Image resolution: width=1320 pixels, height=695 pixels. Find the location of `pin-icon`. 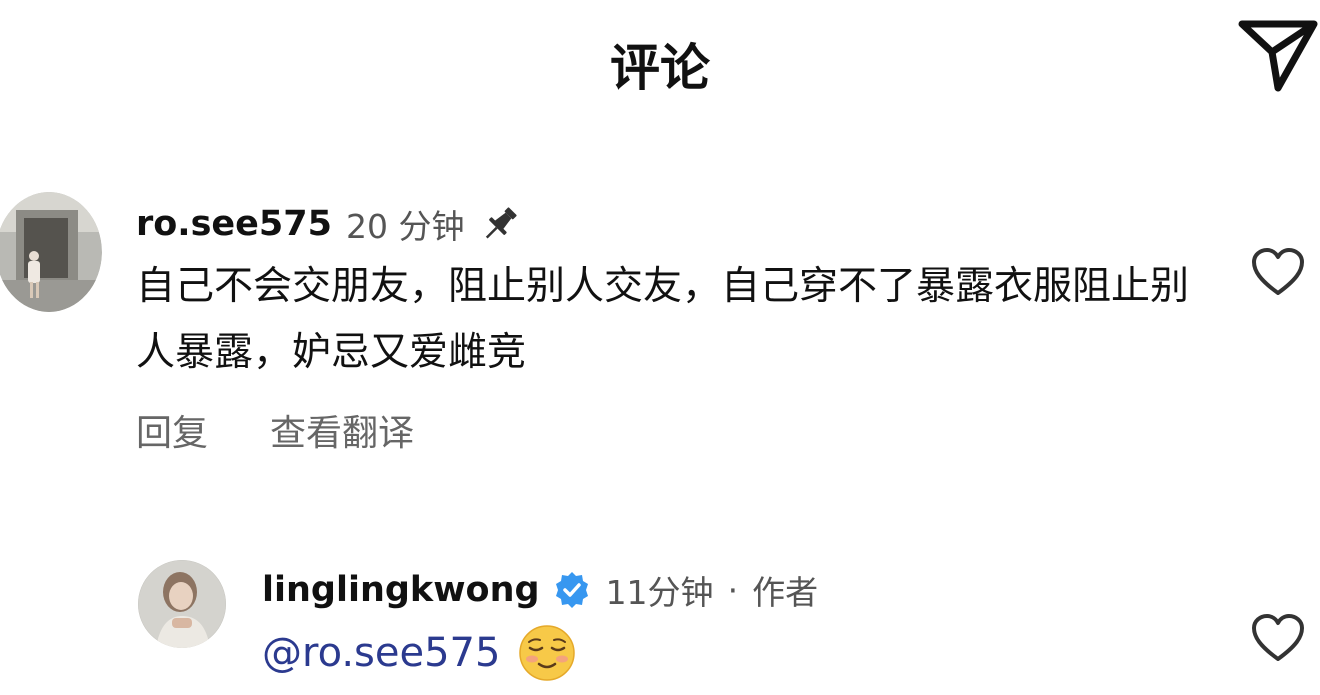

pin-icon is located at coordinates (502, 223).